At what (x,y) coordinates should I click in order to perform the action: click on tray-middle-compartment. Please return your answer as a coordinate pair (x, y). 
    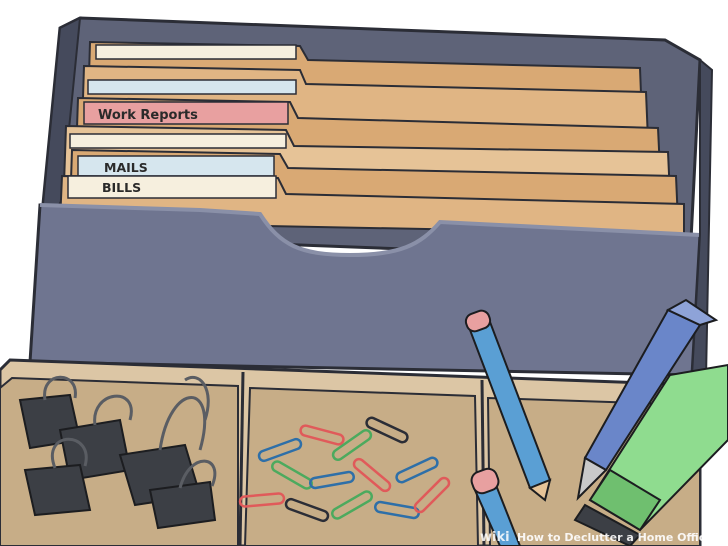
    Looking at the image, I should click on (361, 466).